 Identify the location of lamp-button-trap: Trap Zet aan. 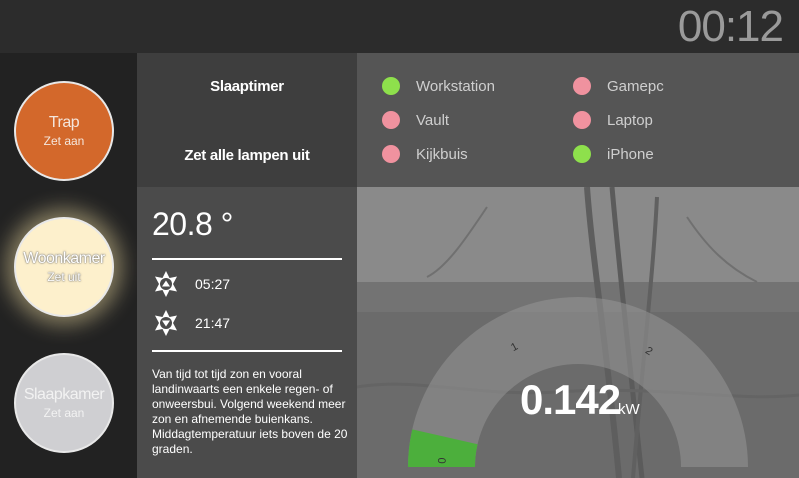
(64, 131).